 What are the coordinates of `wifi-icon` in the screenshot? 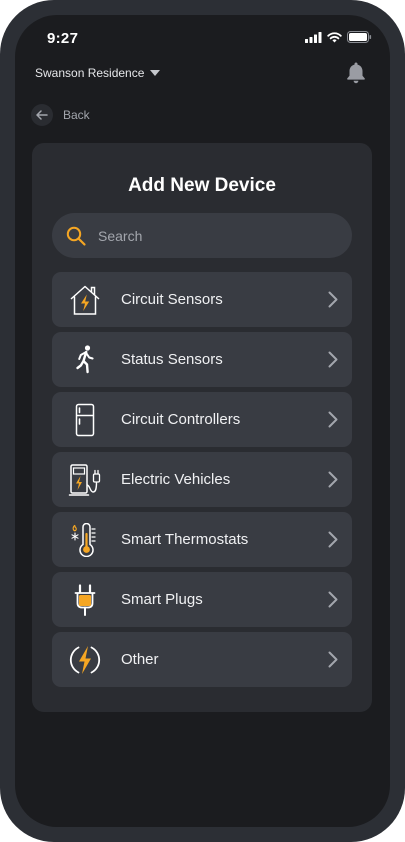 It's located at (334, 36).